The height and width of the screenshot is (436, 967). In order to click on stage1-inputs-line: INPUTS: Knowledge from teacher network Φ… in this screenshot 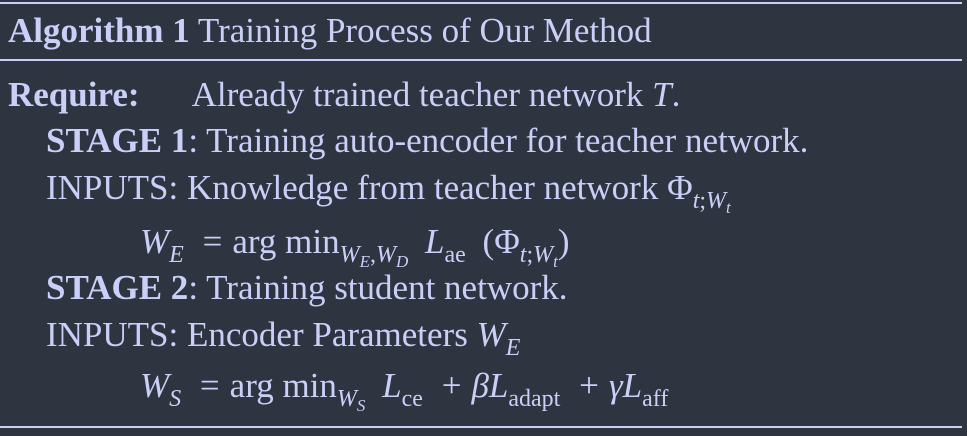, I will do `click(388, 192)`.